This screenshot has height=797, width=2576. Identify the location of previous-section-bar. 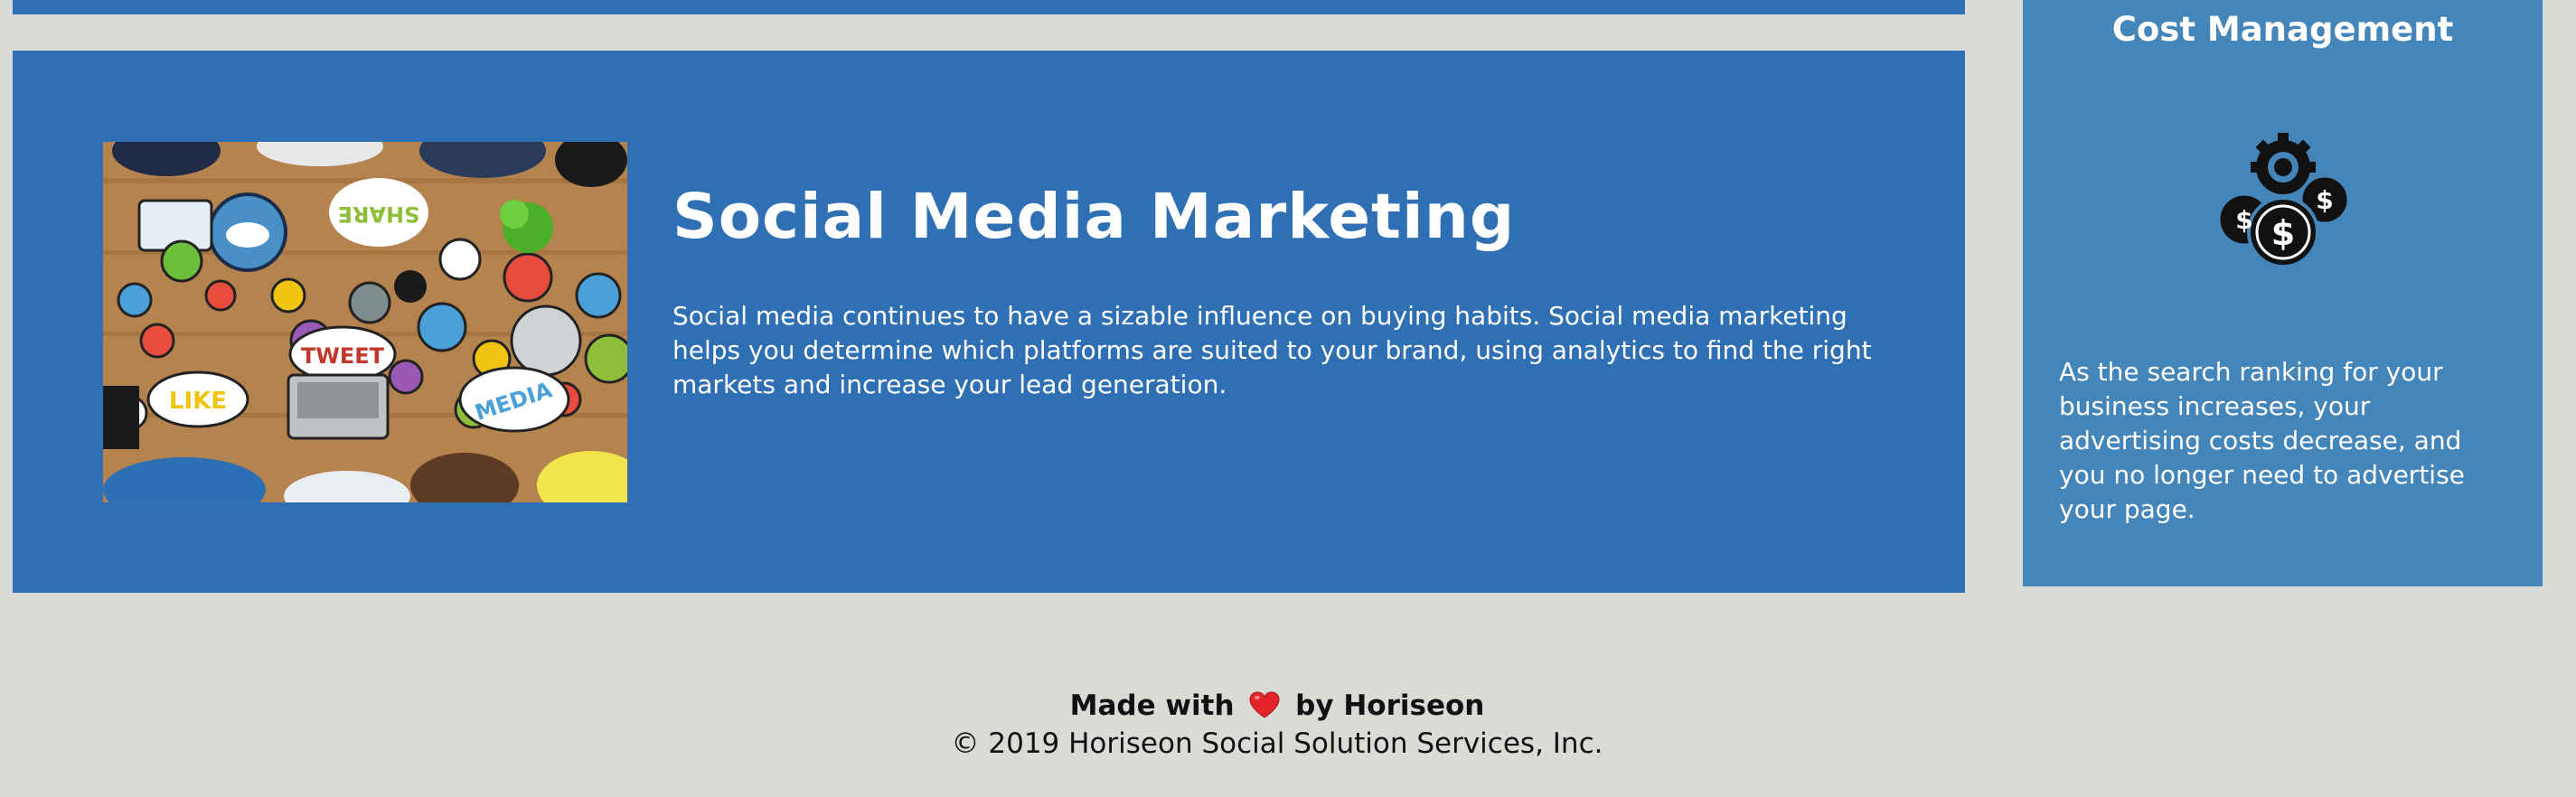
(989, 7).